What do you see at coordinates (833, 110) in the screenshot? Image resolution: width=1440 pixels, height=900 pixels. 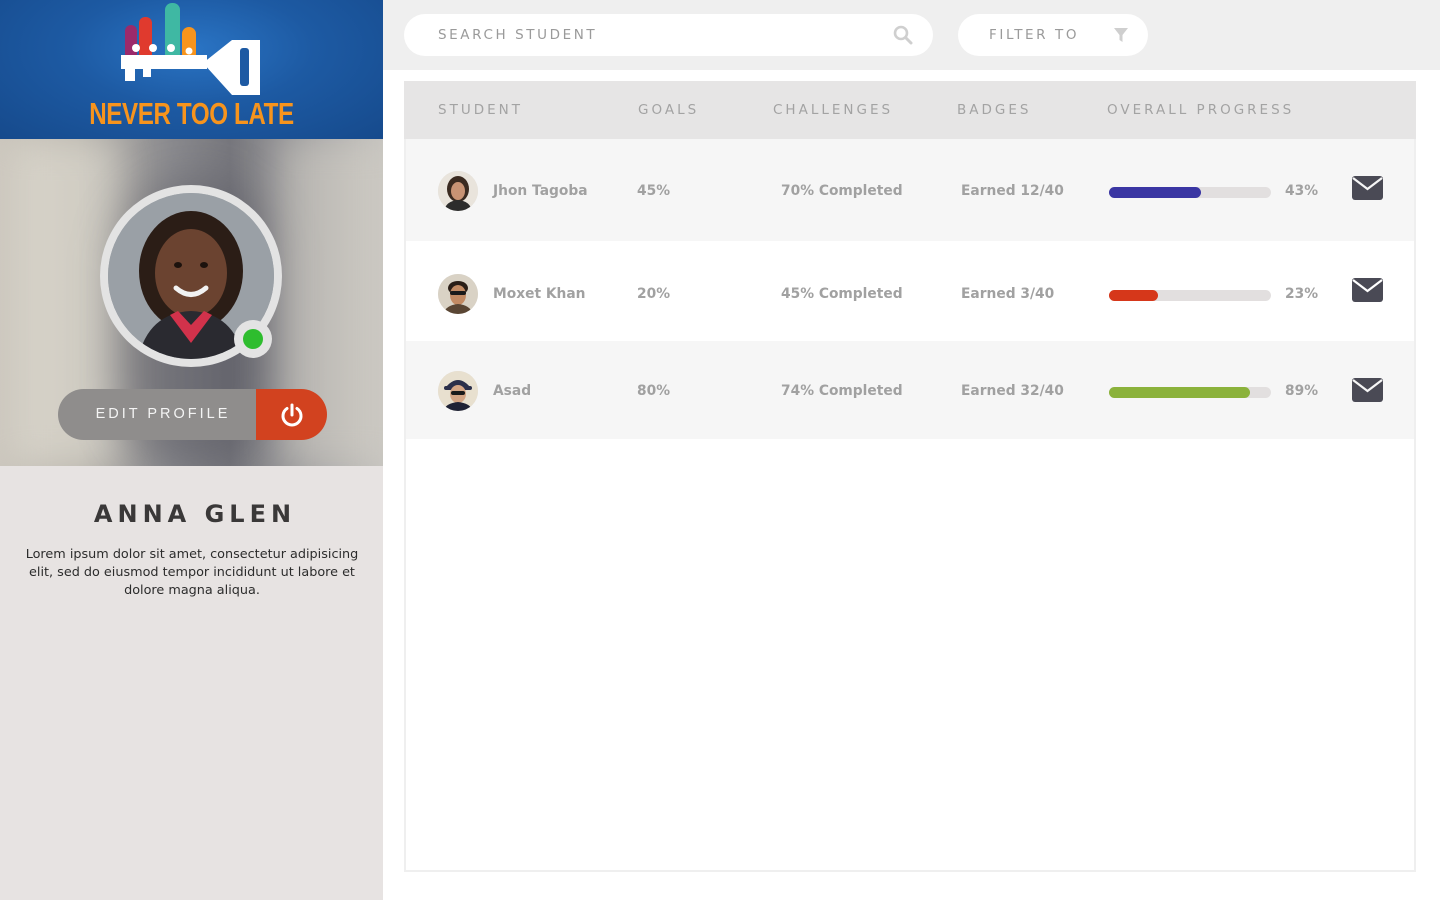 I see `column-header-challenges: CHALLENGES` at bounding box center [833, 110].